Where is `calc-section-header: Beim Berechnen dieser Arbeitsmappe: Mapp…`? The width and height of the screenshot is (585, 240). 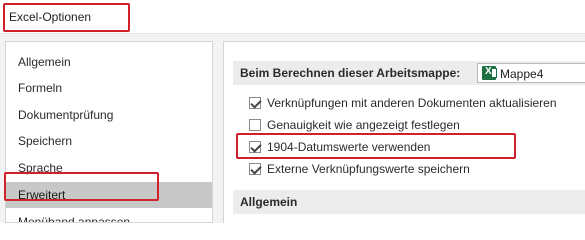 calc-section-header: Beim Berechnen dieser Arbeitsmappe: Mapp… is located at coordinates (409, 73).